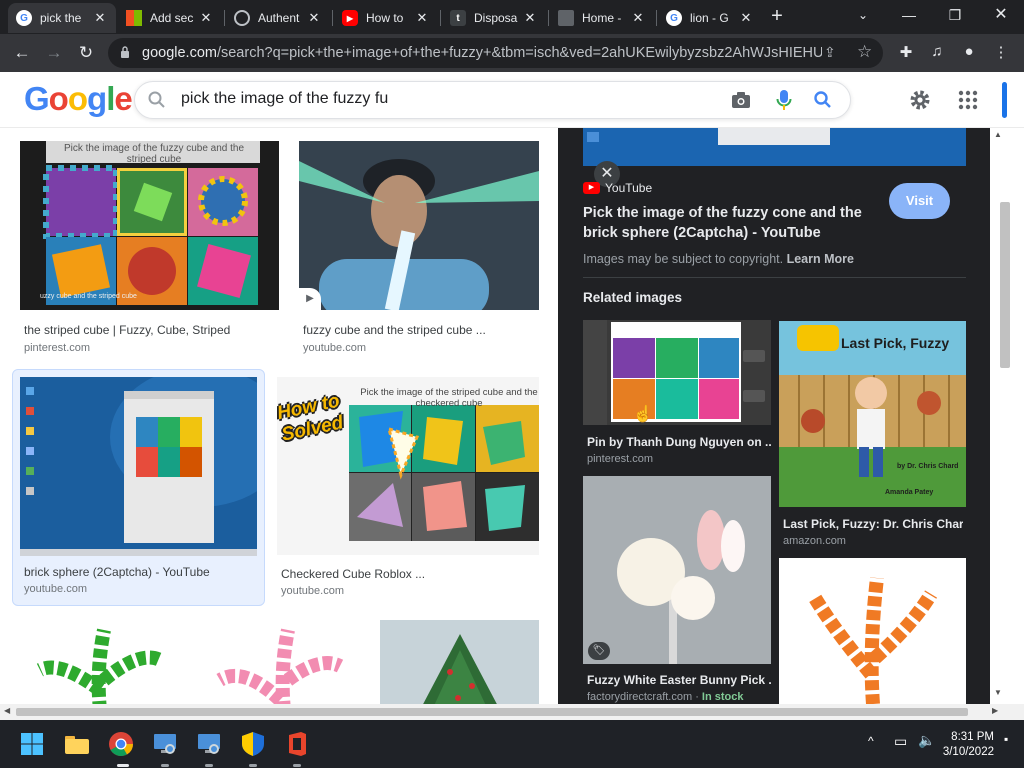  I want to click on preview-image, so click(774, 147).